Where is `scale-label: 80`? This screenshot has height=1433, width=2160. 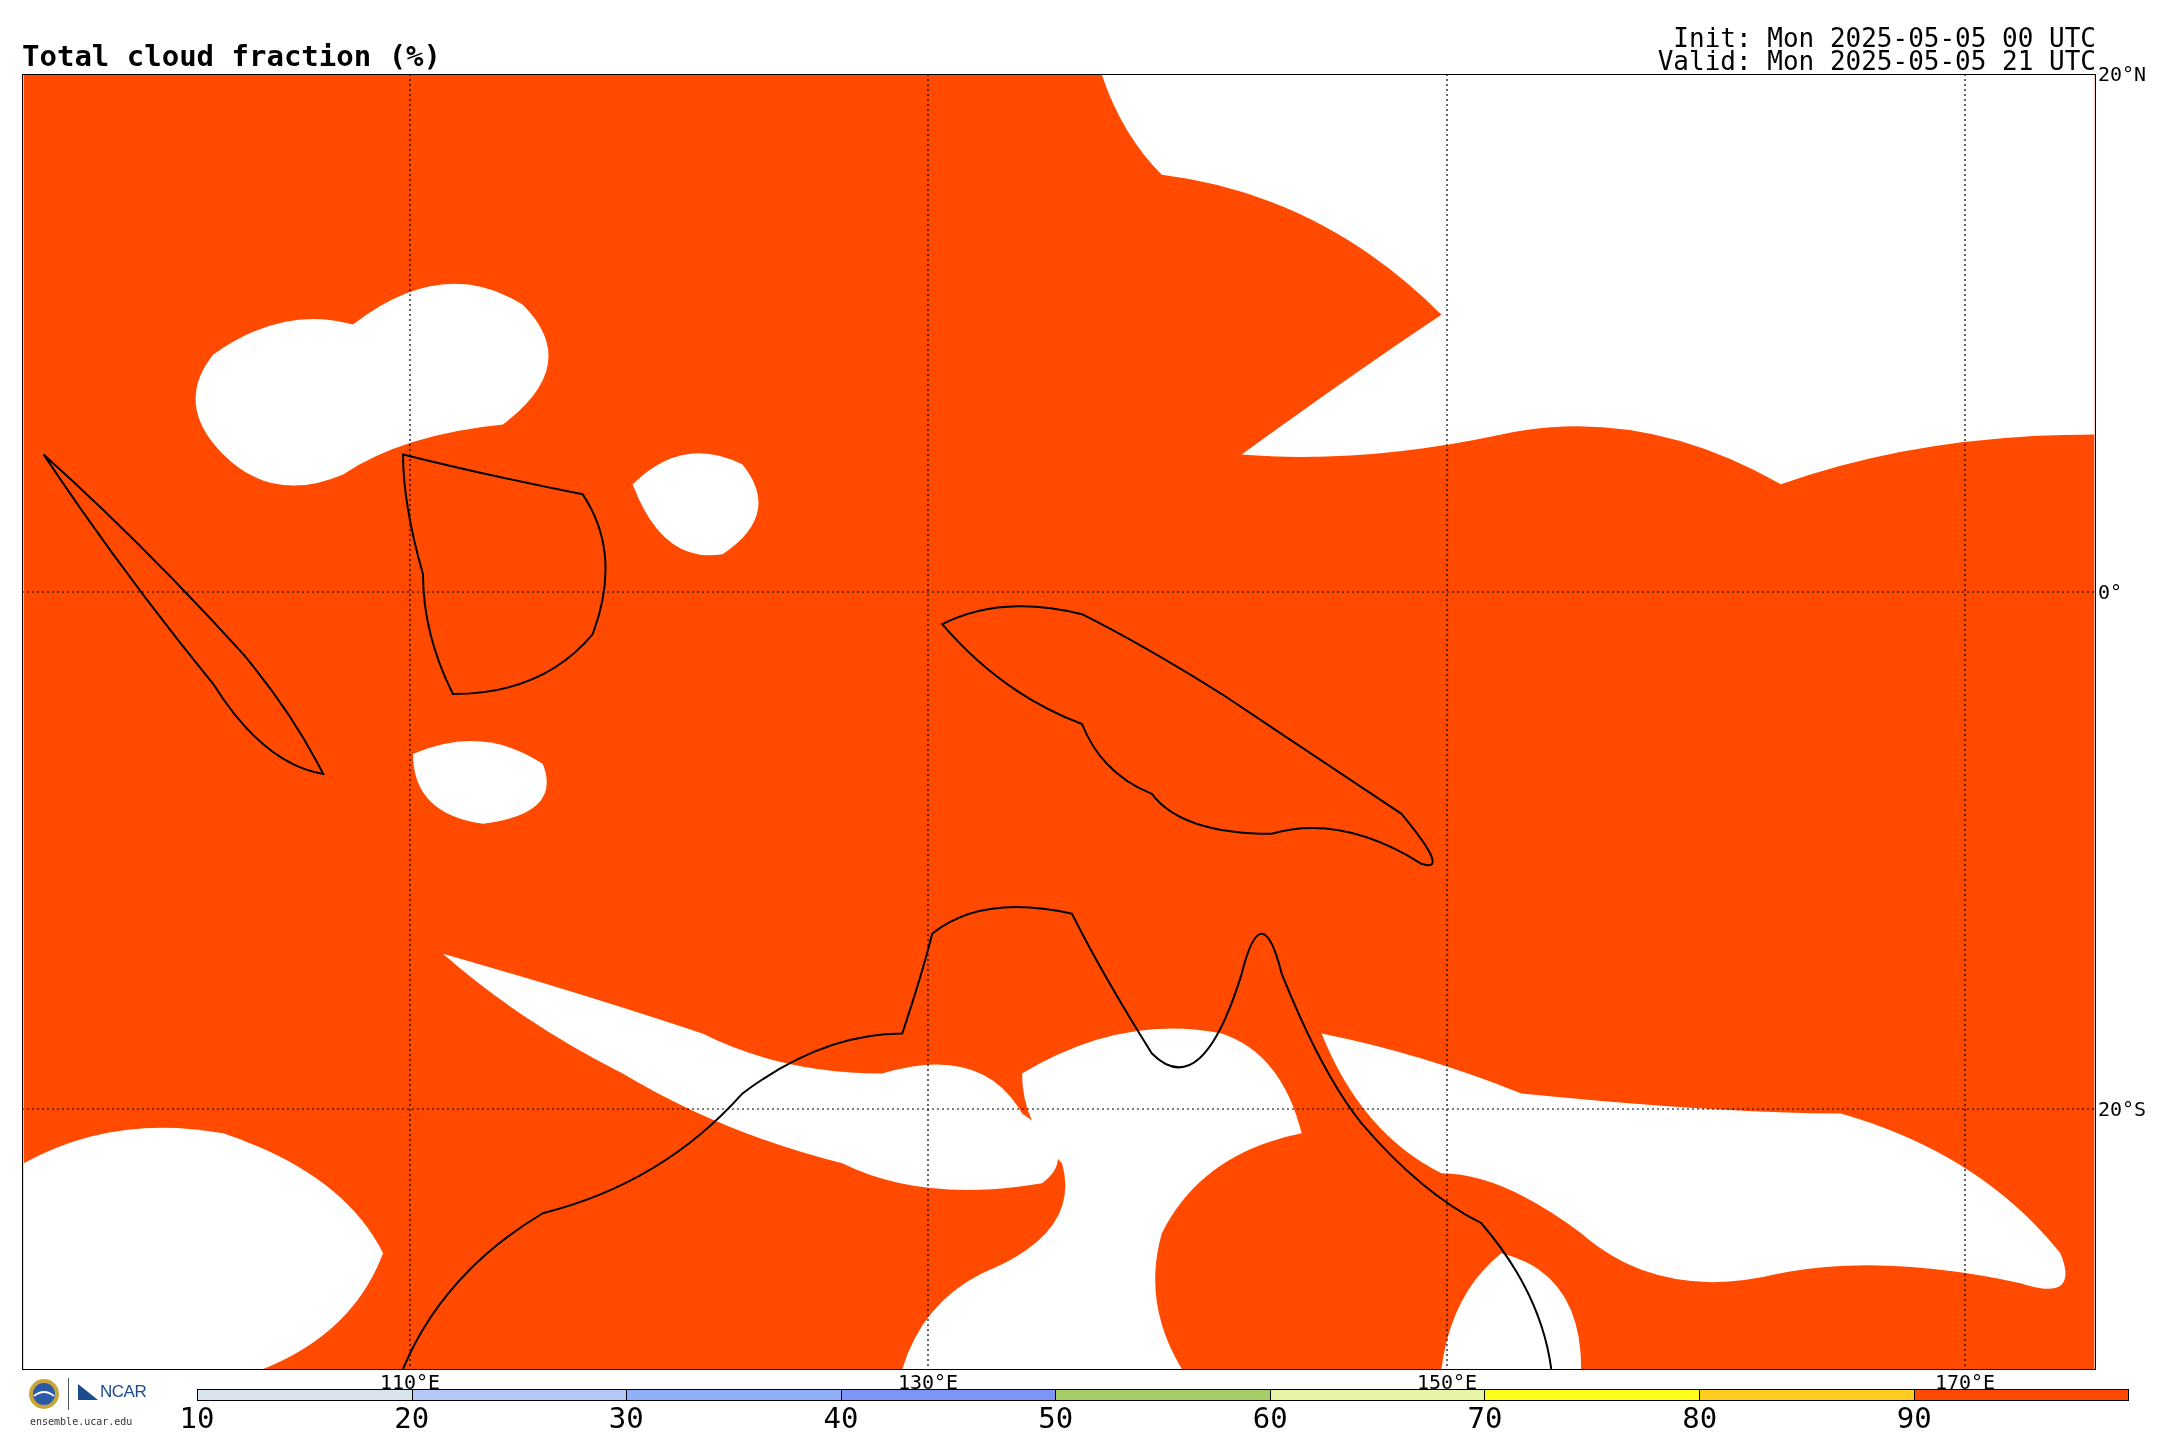
scale-label: 80 is located at coordinates (1700, 1418).